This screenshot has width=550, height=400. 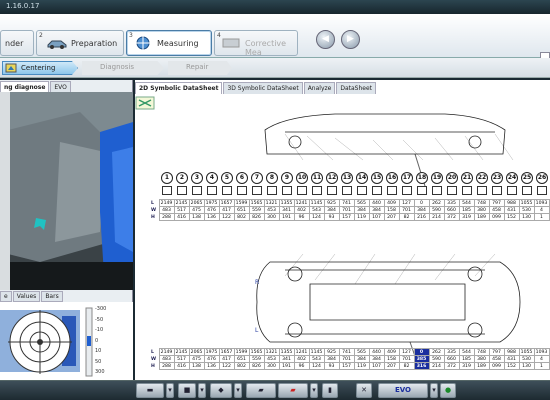 What do you see at coordinates (166, 217) in the screenshot?
I see `table-cell: 288` at bounding box center [166, 217].